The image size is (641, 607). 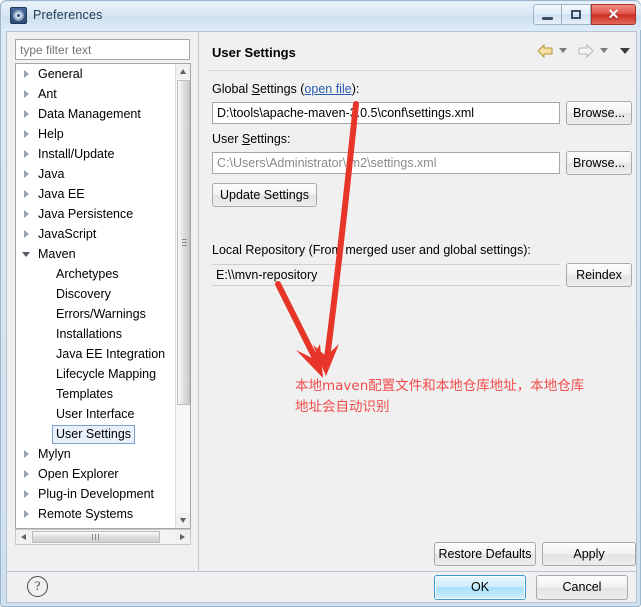 I want to click on tree-vertical-scrollbar, so click(x=182, y=296).